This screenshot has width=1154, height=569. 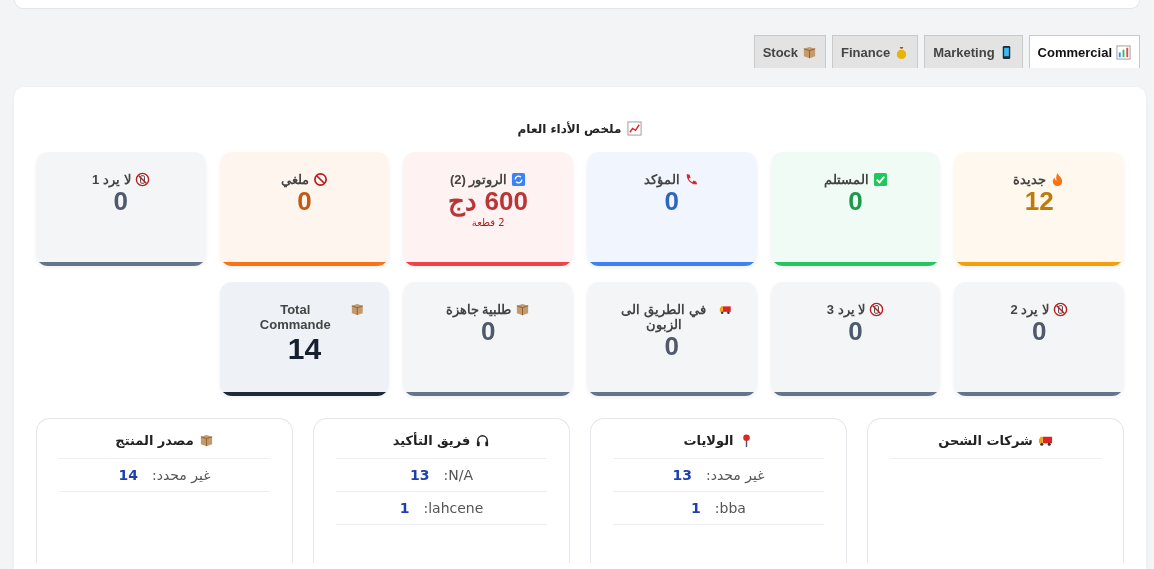 What do you see at coordinates (488, 202) in the screenshot?
I see `stat-value: 600 دج` at bounding box center [488, 202].